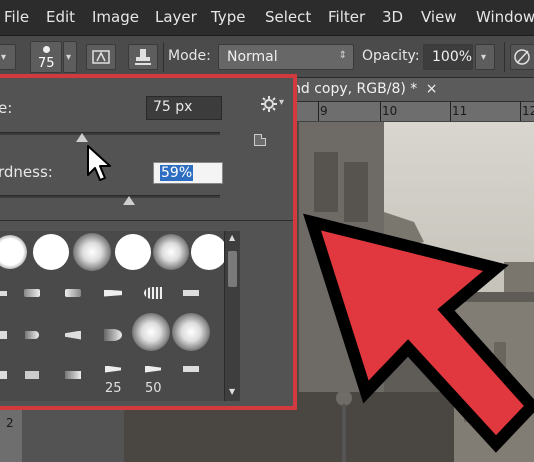 The width and height of the screenshot is (534, 462). What do you see at coordinates (324, 111) in the screenshot?
I see `ruler-label: 9` at bounding box center [324, 111].